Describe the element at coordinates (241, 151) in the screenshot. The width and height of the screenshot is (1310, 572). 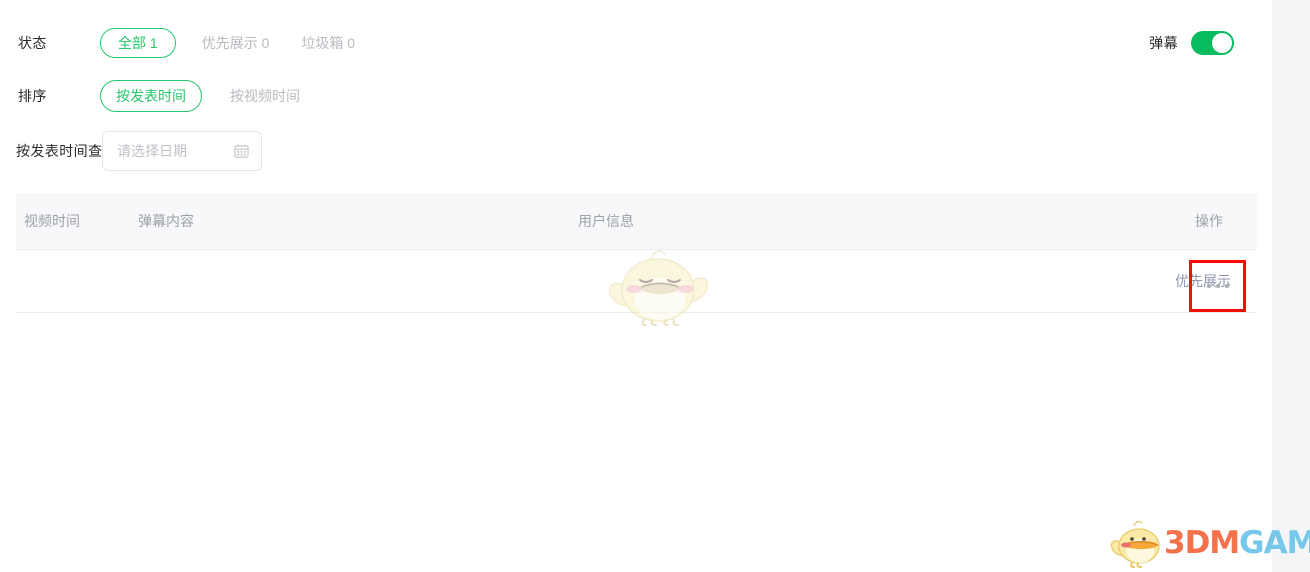
I see `calendar-icon` at that location.